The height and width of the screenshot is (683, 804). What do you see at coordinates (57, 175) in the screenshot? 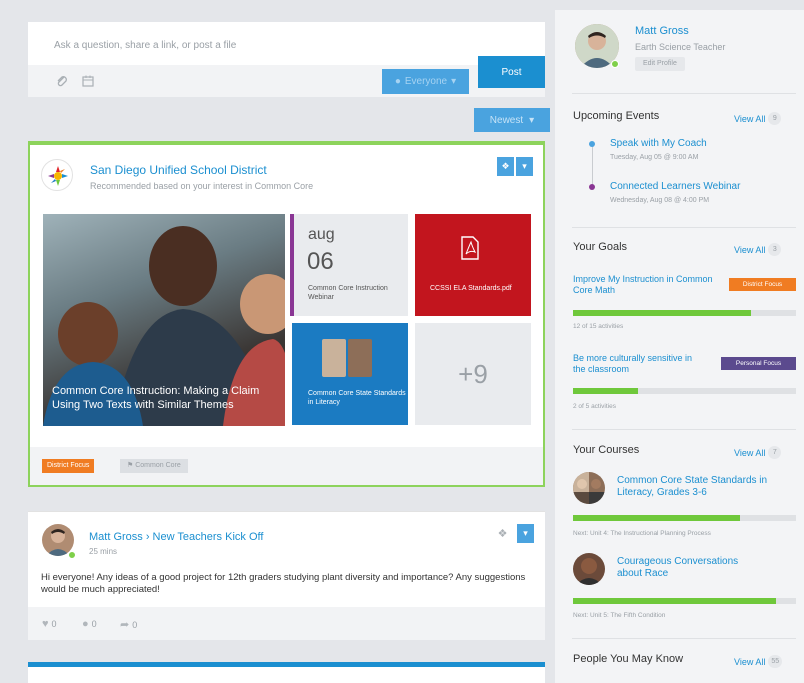
I see `district-logo` at bounding box center [57, 175].